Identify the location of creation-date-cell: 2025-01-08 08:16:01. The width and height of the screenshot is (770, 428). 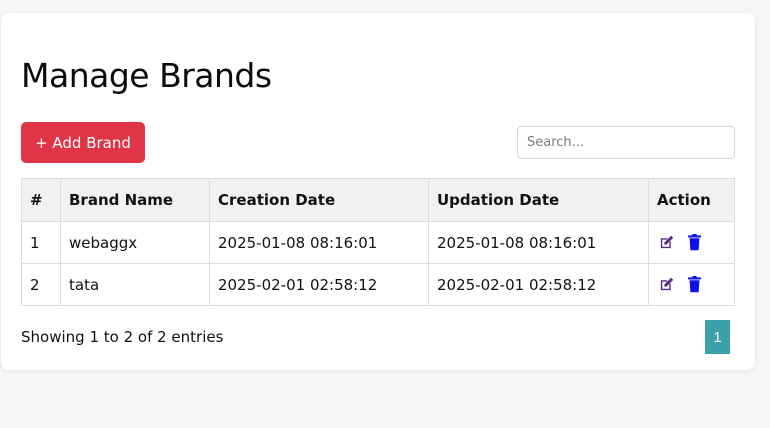
(319, 242).